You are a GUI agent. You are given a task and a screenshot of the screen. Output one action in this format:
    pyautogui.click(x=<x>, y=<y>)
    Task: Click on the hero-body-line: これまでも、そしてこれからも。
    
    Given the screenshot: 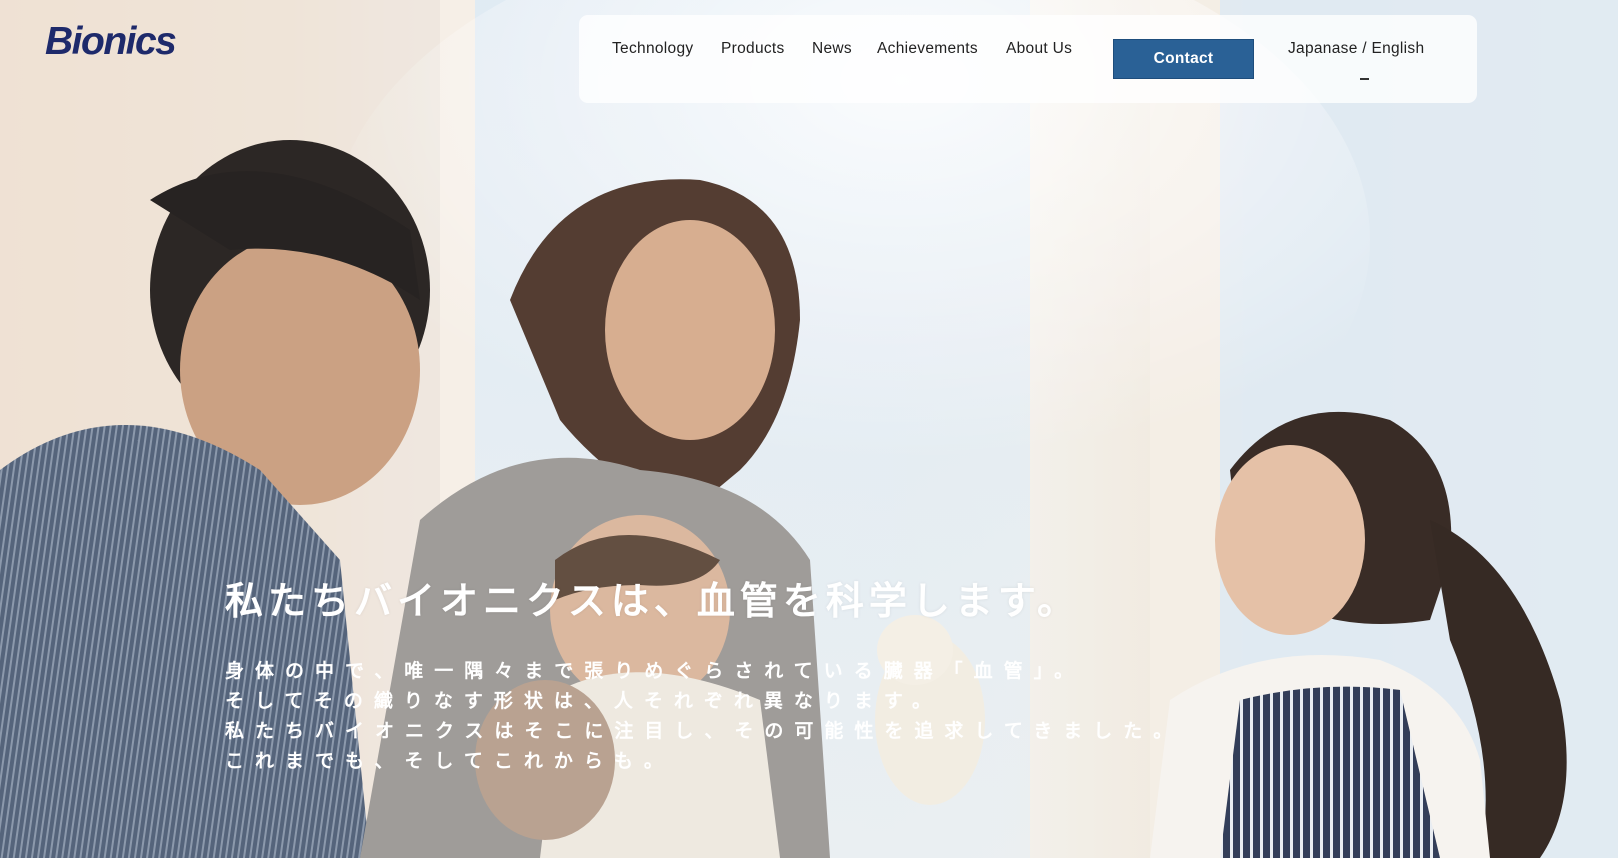 What is the action you would take?
    pyautogui.click(x=449, y=761)
    